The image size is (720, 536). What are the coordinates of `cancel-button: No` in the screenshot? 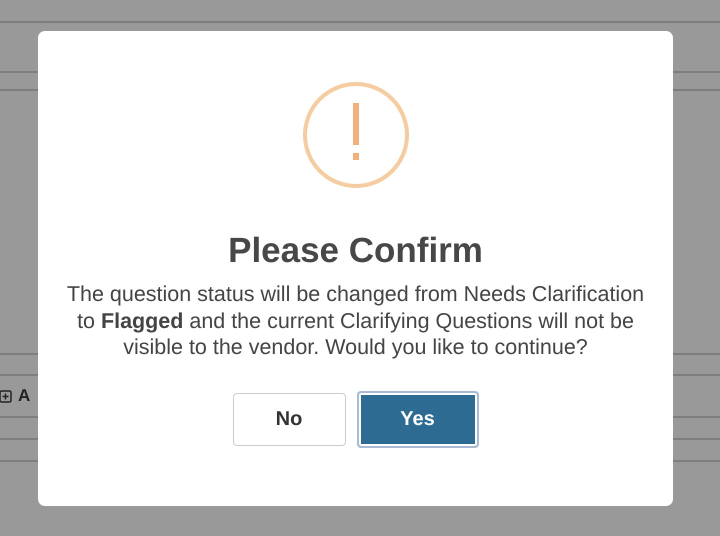 It's located at (289, 419).